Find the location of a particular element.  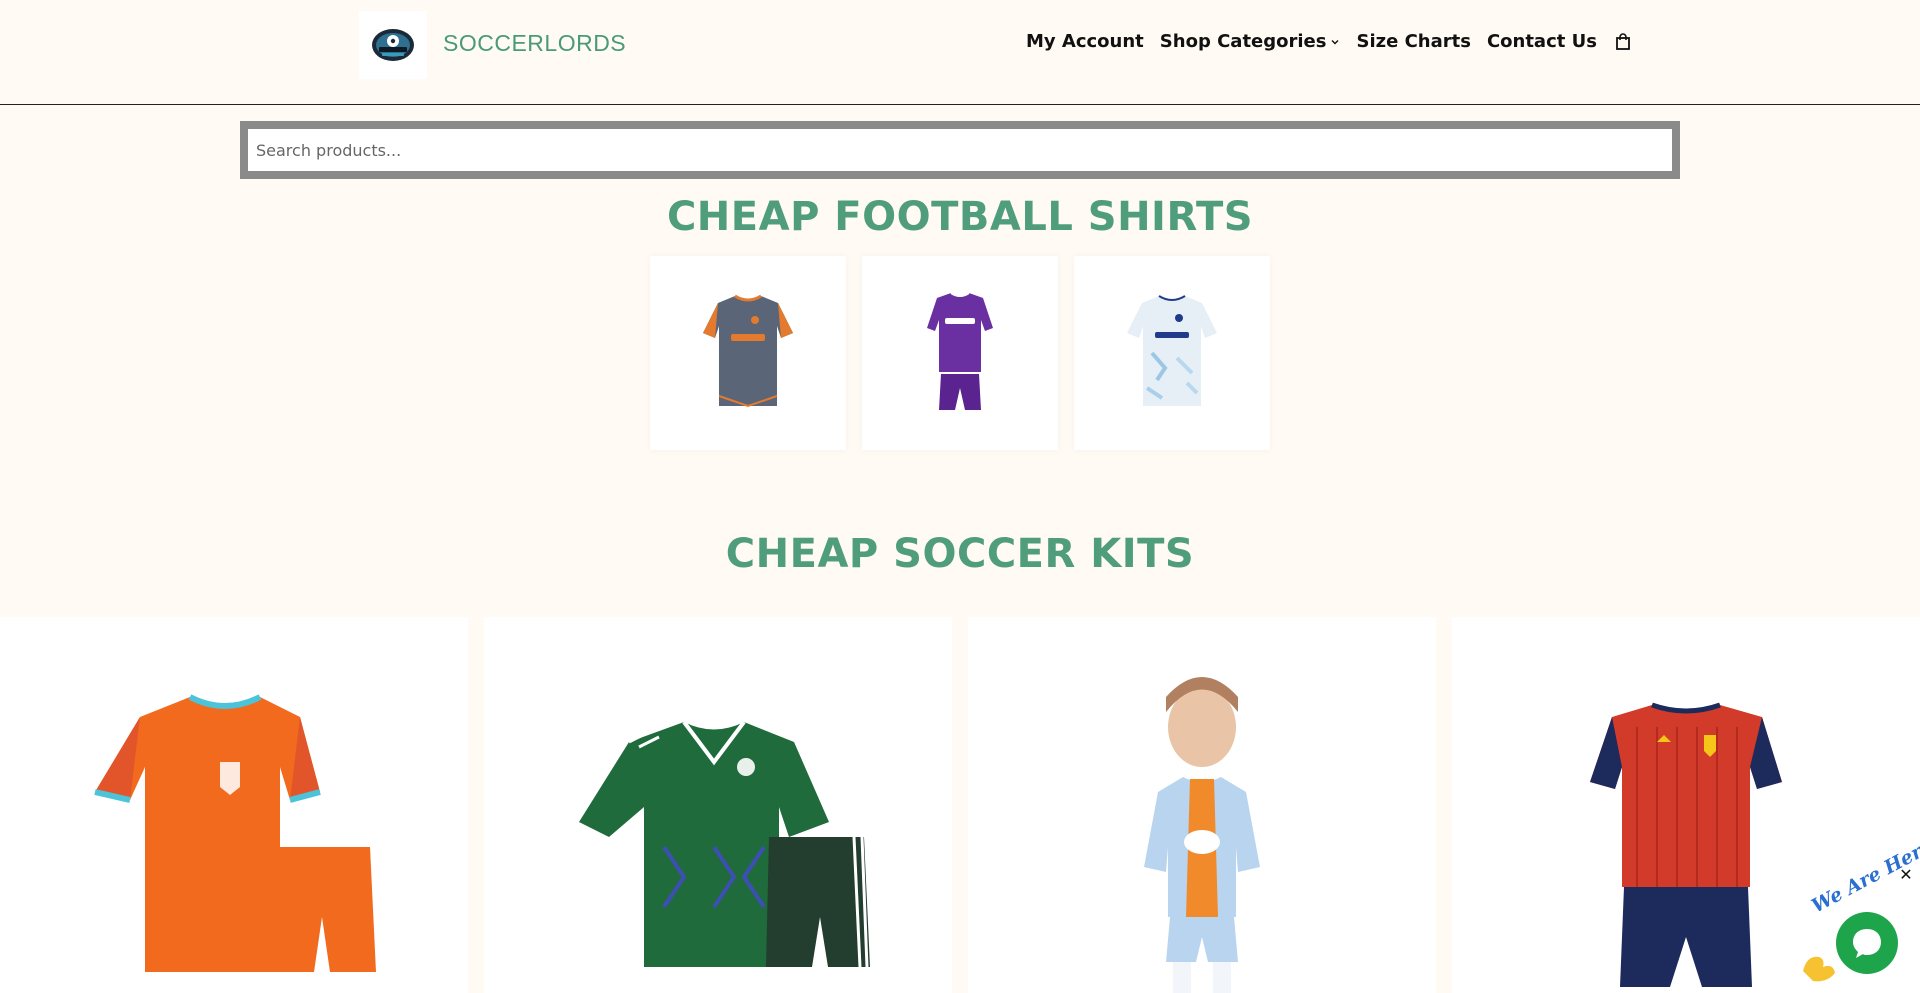

product-image-green-kit is located at coordinates (724, 844).